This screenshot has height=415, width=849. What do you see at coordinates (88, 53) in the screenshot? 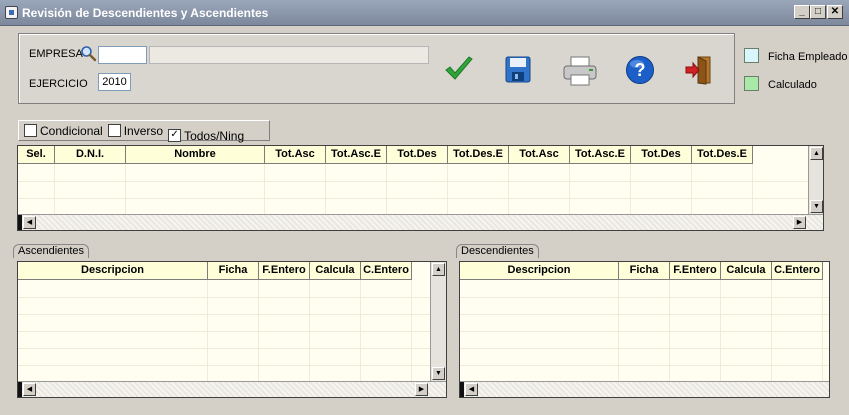
I see `search-icon` at bounding box center [88, 53].